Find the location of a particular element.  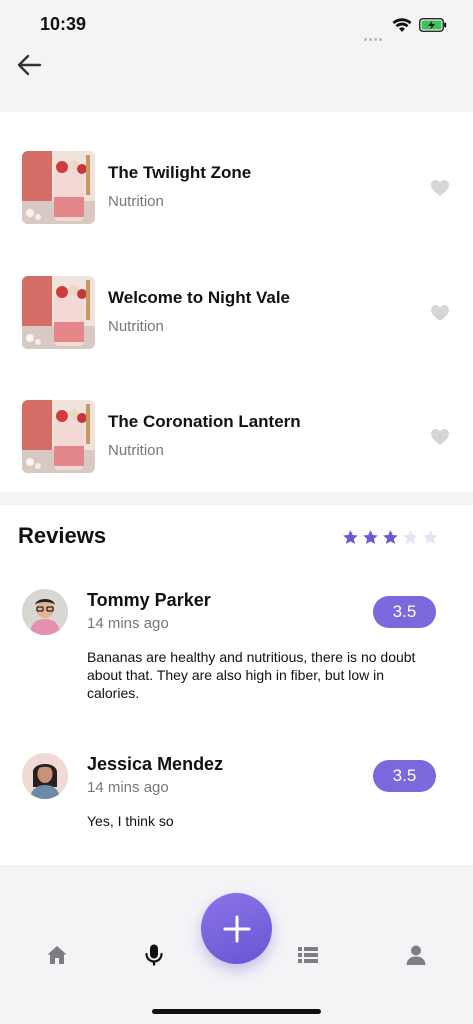

home-indicator is located at coordinates (236, 1011).